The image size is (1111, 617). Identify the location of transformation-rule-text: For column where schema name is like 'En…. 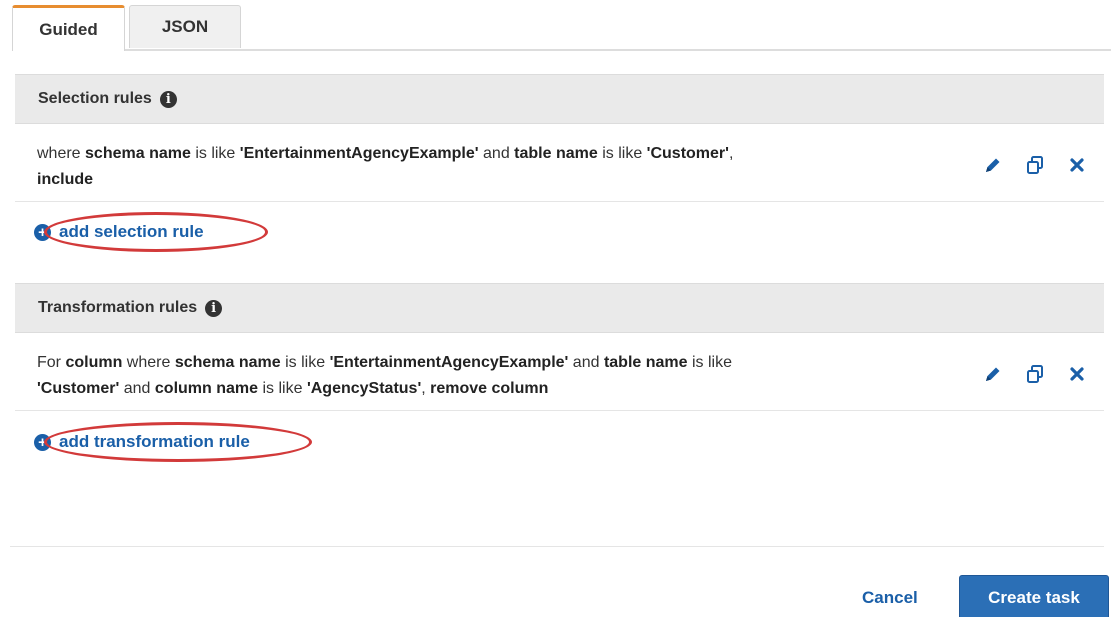
(384, 375).